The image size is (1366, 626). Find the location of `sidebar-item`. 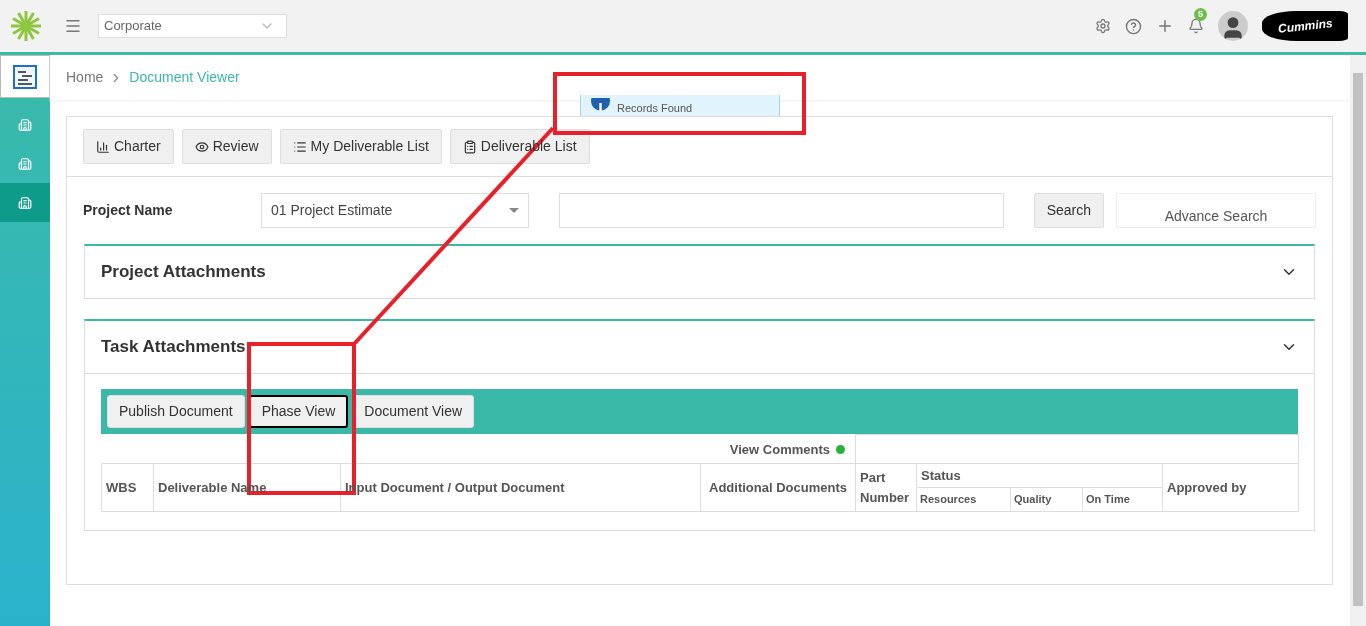

sidebar-item is located at coordinates (25, 202).